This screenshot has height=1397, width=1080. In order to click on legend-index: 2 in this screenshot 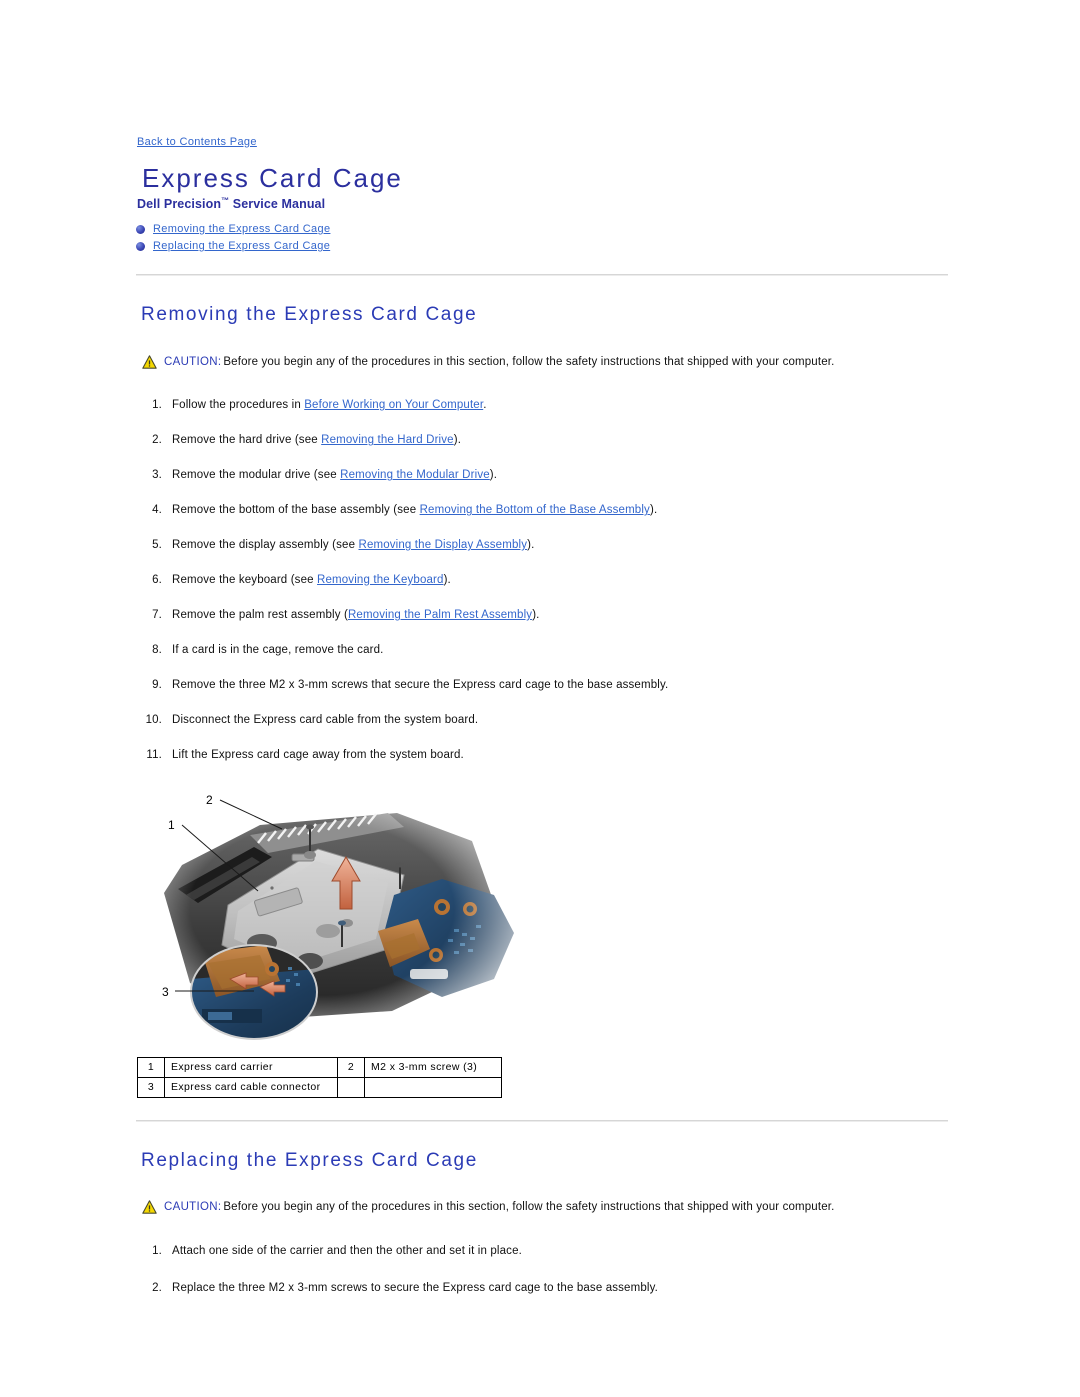, I will do `click(351, 1067)`.